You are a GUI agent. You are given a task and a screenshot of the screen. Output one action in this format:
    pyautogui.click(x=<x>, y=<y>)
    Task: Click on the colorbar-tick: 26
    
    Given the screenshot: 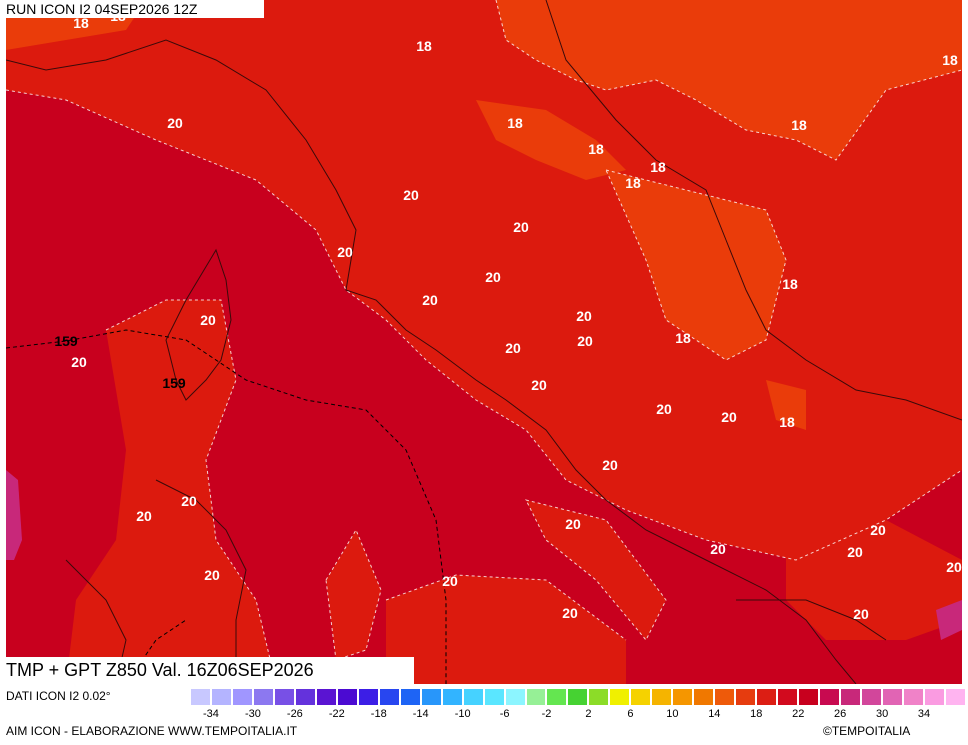 What is the action you would take?
    pyautogui.click(x=840, y=714)
    